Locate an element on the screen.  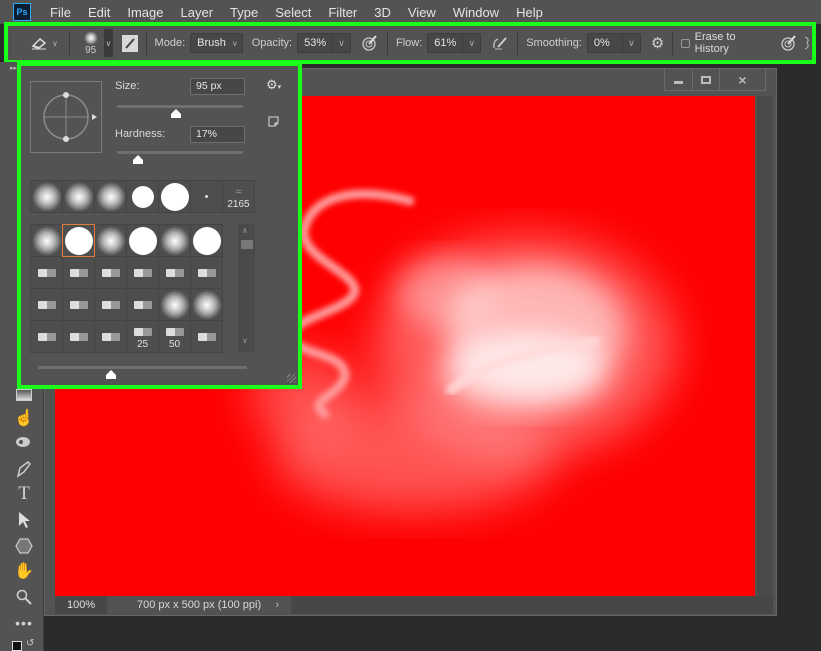
size-slider is located at coordinates (180, 106).